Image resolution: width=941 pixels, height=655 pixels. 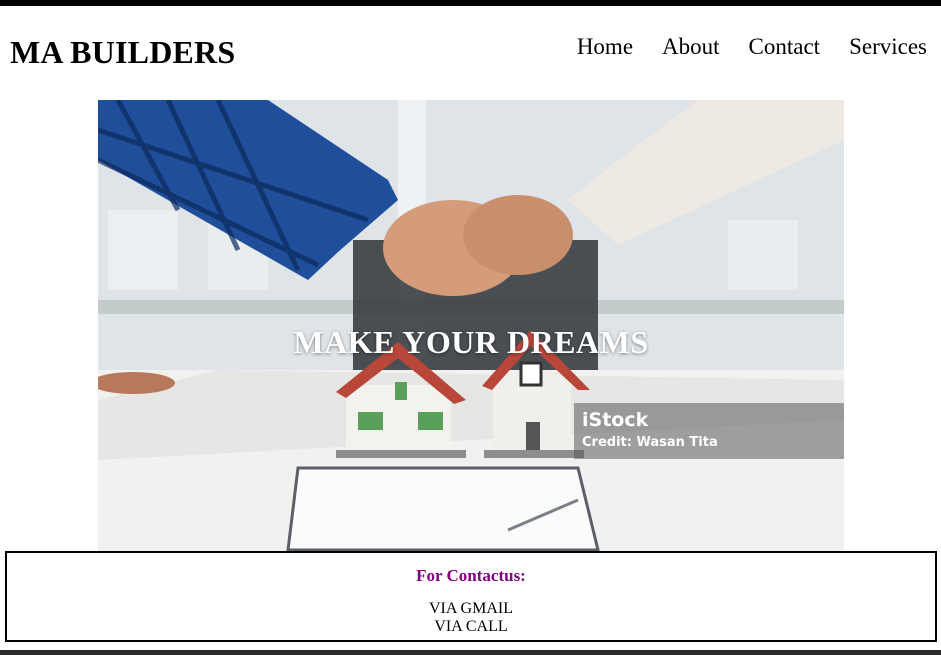 I want to click on nav-about-link: About, so click(x=691, y=47).